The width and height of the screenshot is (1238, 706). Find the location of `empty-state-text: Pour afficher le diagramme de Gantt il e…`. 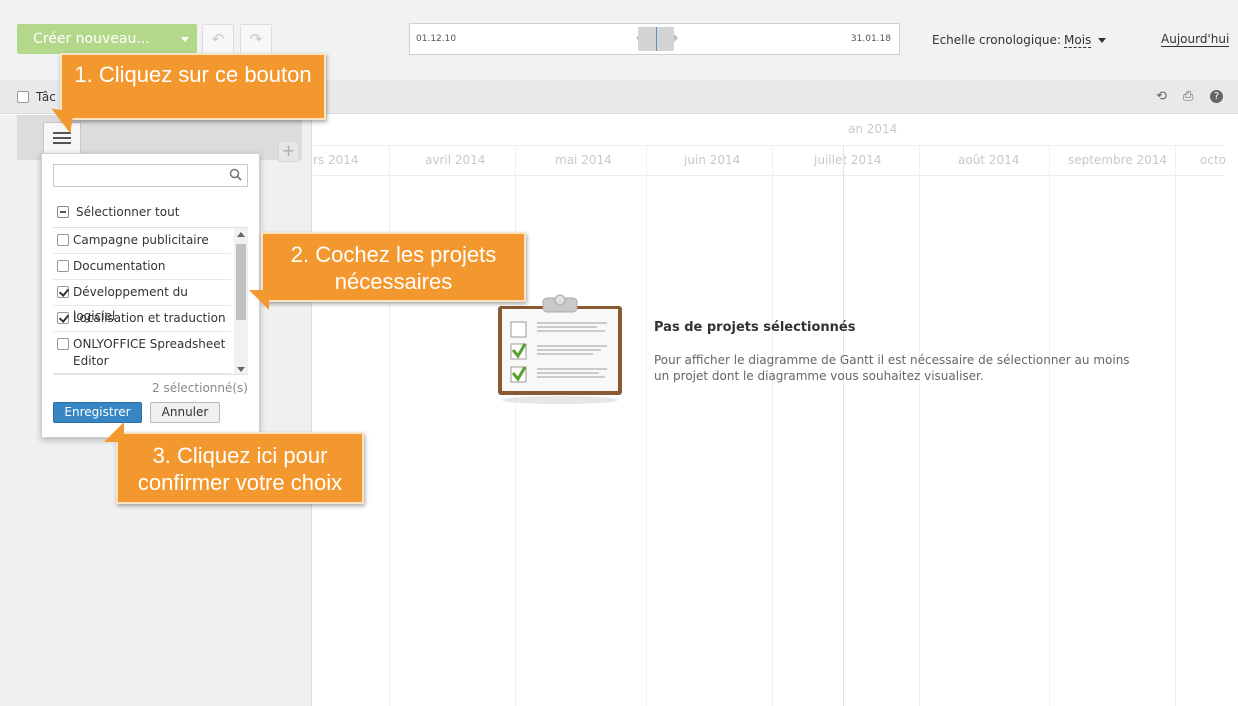

empty-state-text: Pour afficher le diagramme de Gantt il e… is located at coordinates (892, 368).